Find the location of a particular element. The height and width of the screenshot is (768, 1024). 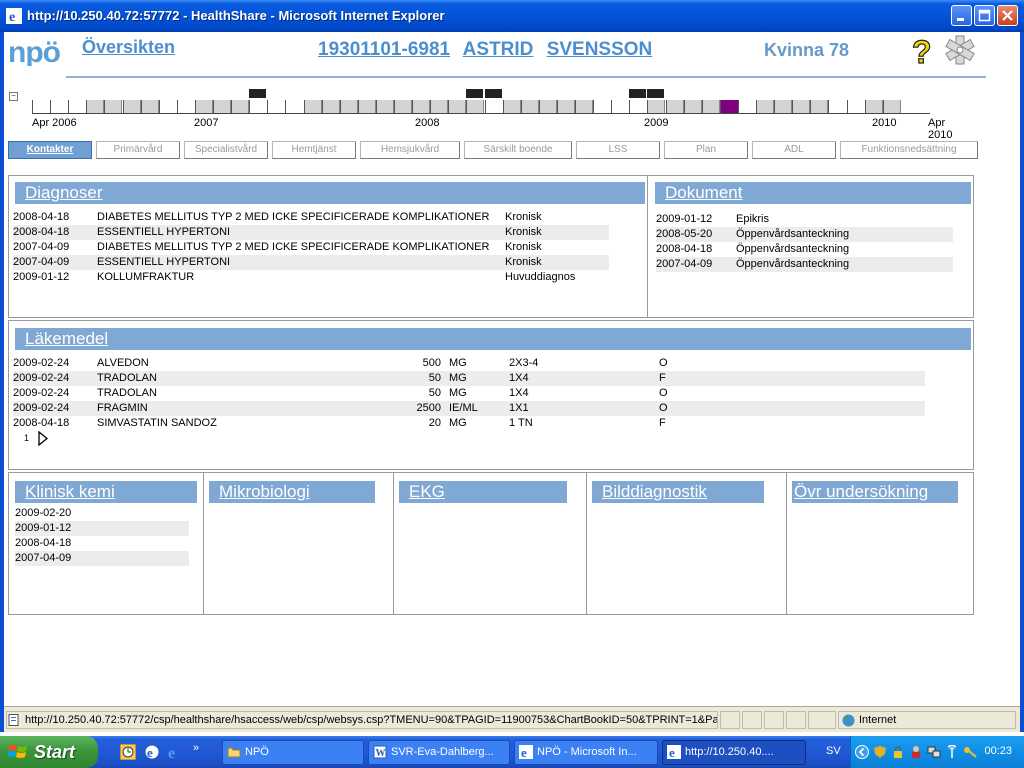

klinisk-kemi-title: Klinisk kemi is located at coordinates (106, 492).